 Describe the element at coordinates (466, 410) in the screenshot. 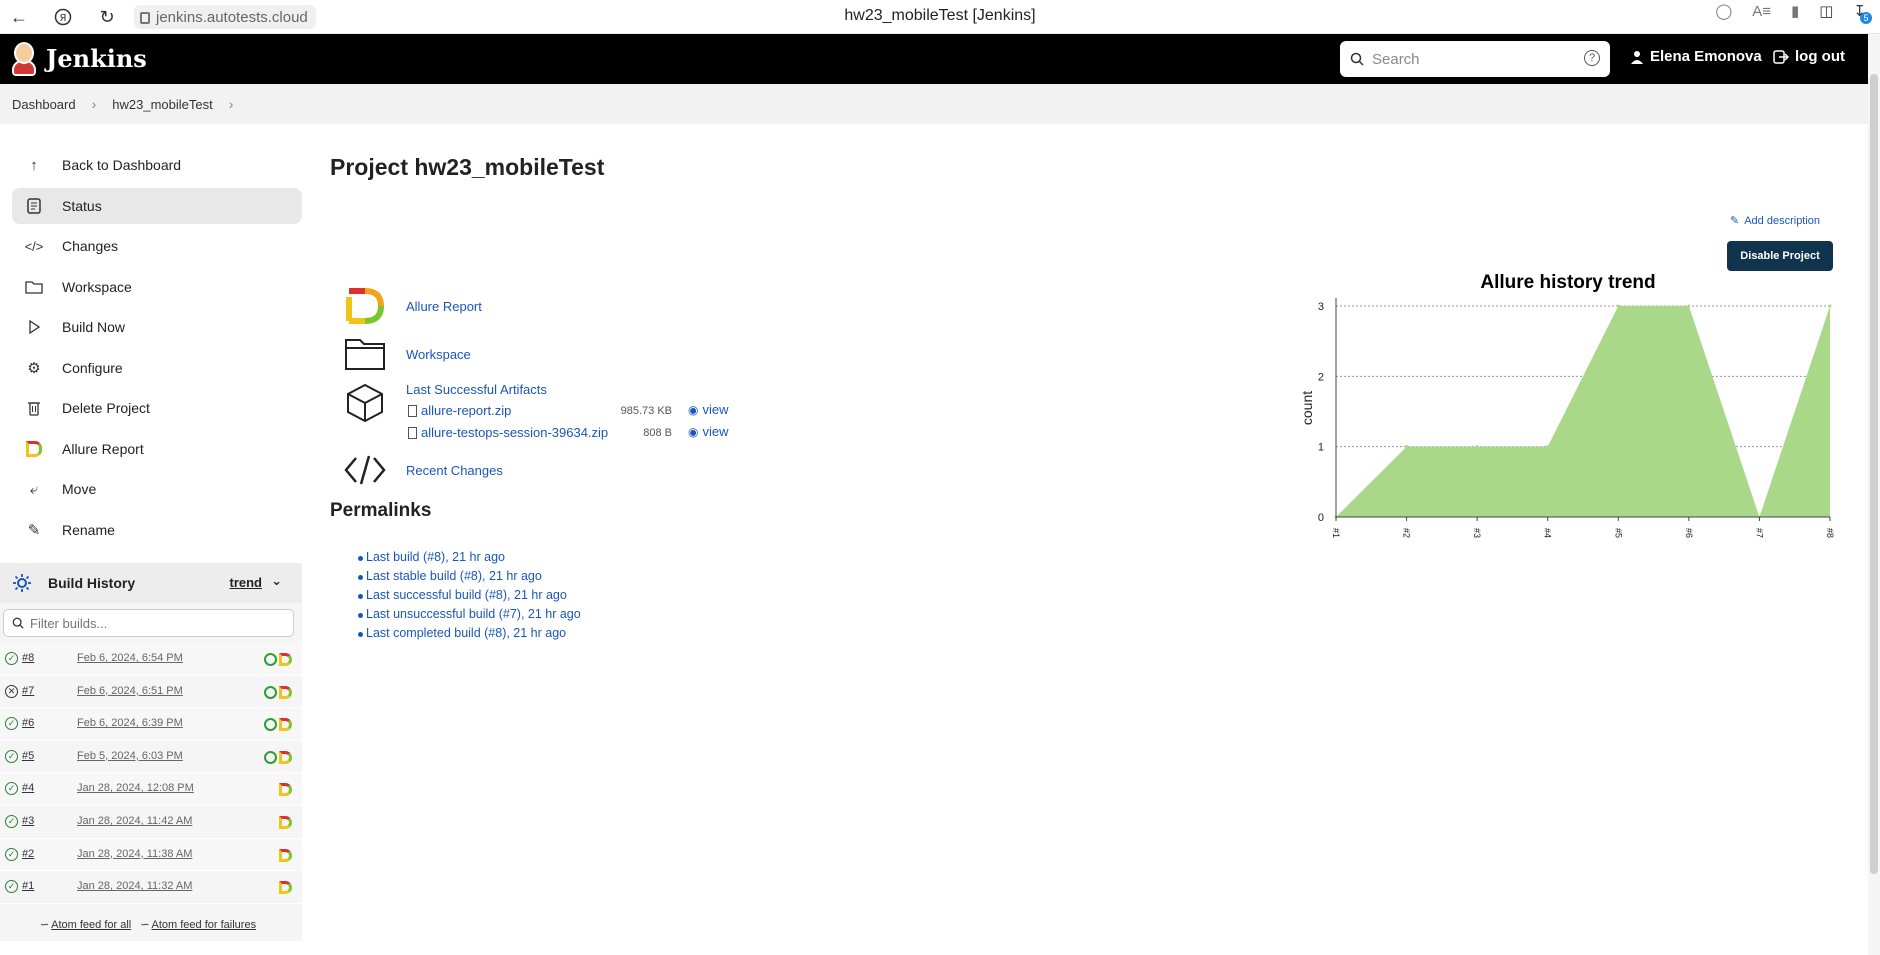

I see `artifact-name: allure-report.zip` at that location.